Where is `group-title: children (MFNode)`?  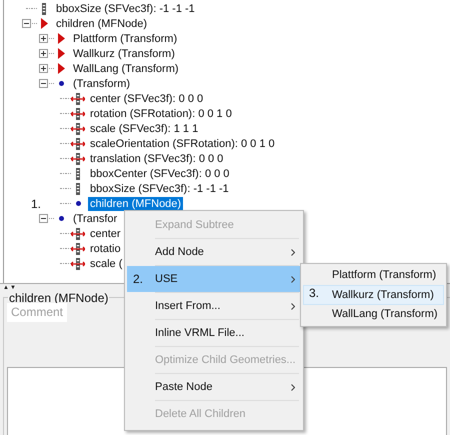 group-title: children (MFNode) is located at coordinates (59, 298).